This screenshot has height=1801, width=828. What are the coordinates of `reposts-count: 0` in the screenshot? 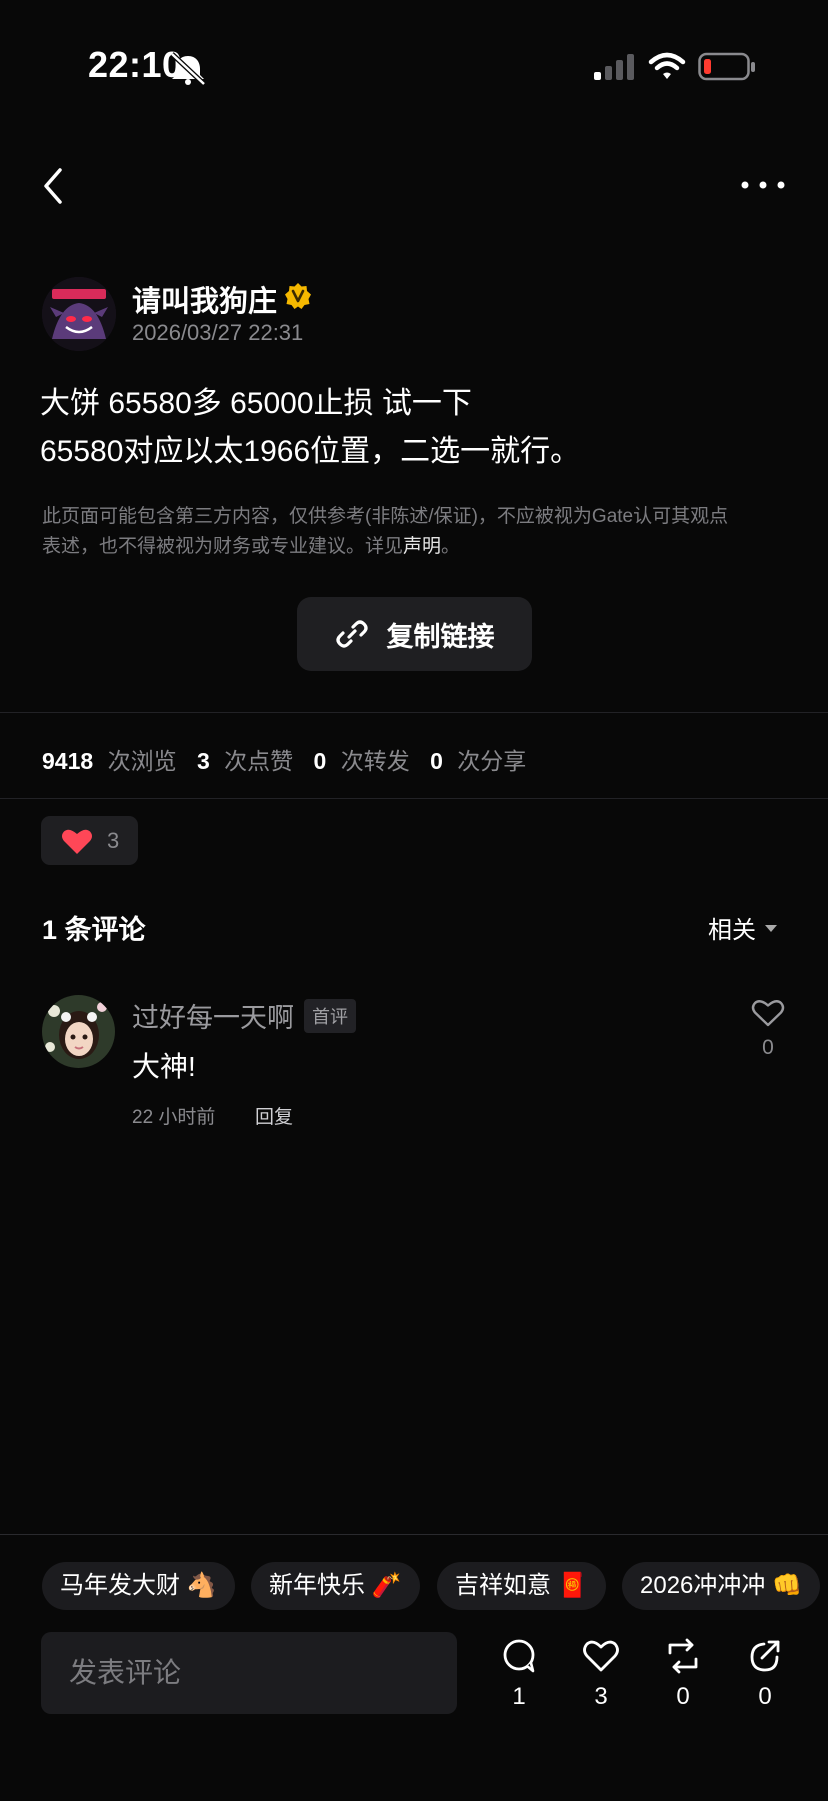 It's located at (320, 761).